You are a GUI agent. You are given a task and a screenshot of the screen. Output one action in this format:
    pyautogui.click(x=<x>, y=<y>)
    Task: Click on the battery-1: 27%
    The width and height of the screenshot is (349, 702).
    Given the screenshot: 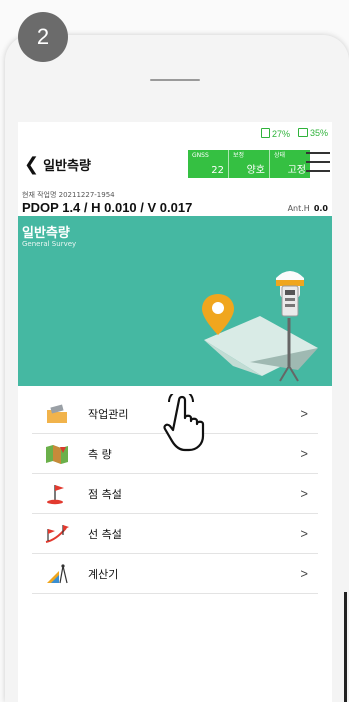 What is the action you would take?
    pyautogui.click(x=275, y=133)
    